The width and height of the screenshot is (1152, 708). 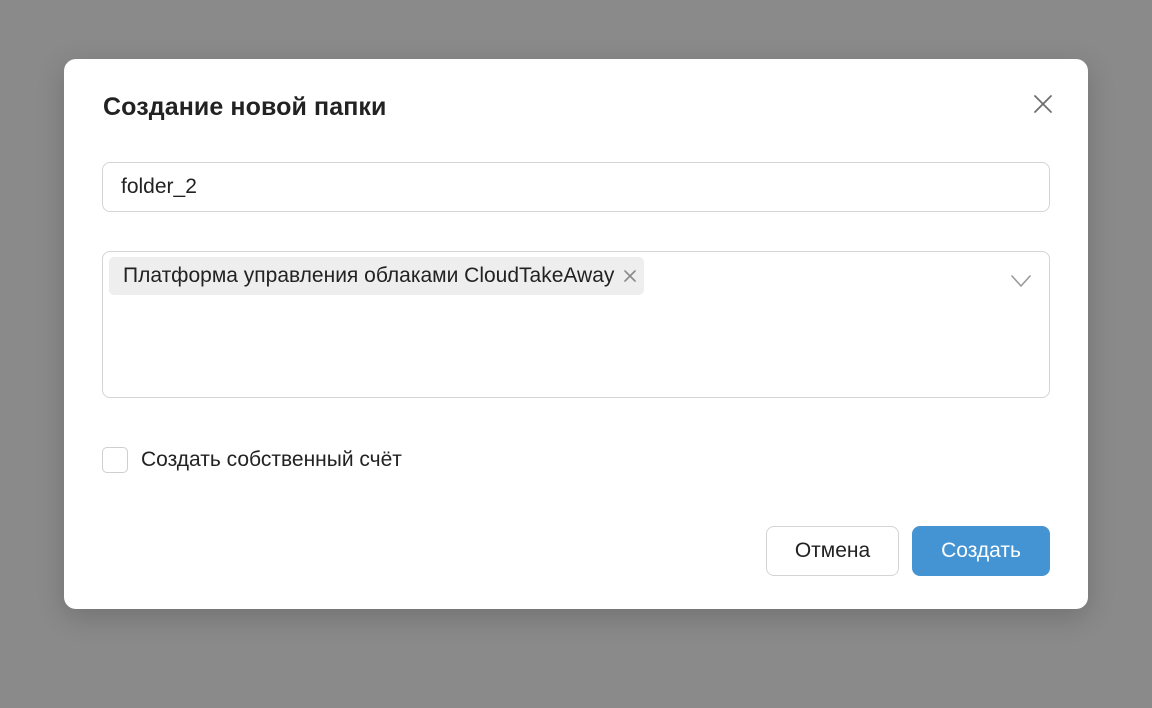 I want to click on close-button, so click(x=1043, y=104).